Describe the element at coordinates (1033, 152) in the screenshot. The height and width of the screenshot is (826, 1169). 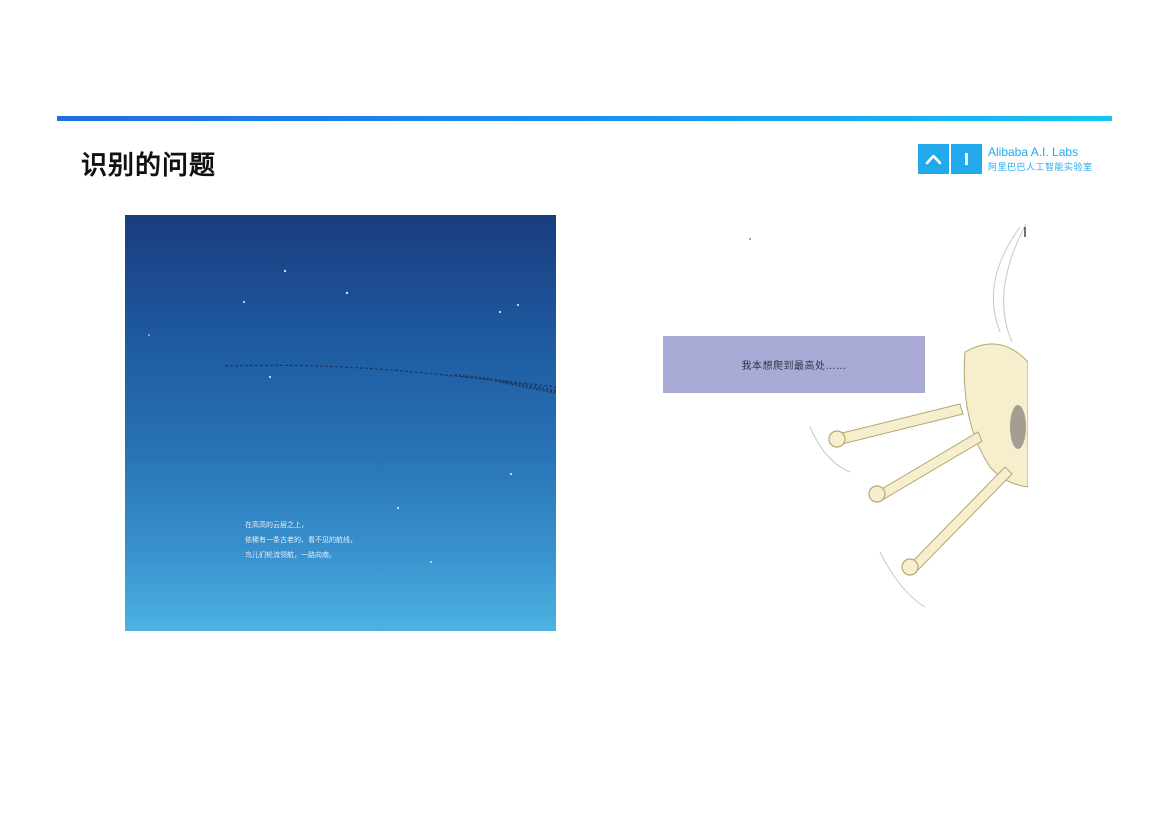
I see `logo-text-en: Alibaba A.I. Labs` at that location.